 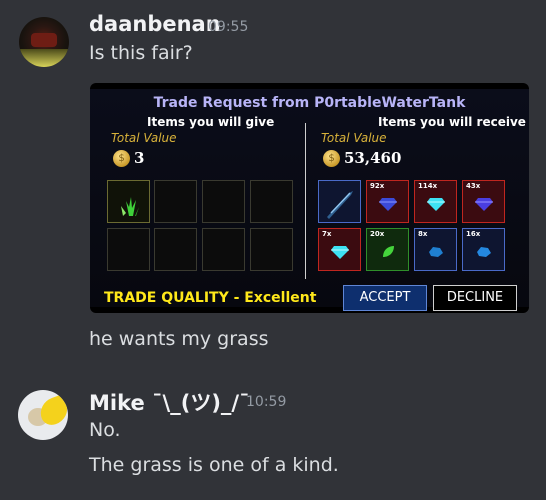 What do you see at coordinates (210, 298) in the screenshot?
I see `trade-quality: TRADE QUALITY - Excellent` at bounding box center [210, 298].